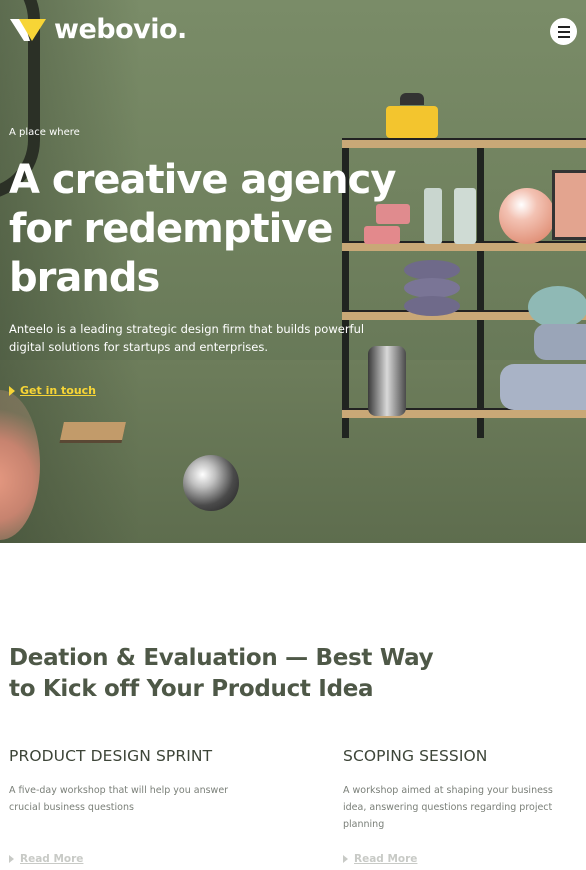 The width and height of the screenshot is (586, 870). I want to click on hero-title-line1: A creative agency, so click(202, 180).